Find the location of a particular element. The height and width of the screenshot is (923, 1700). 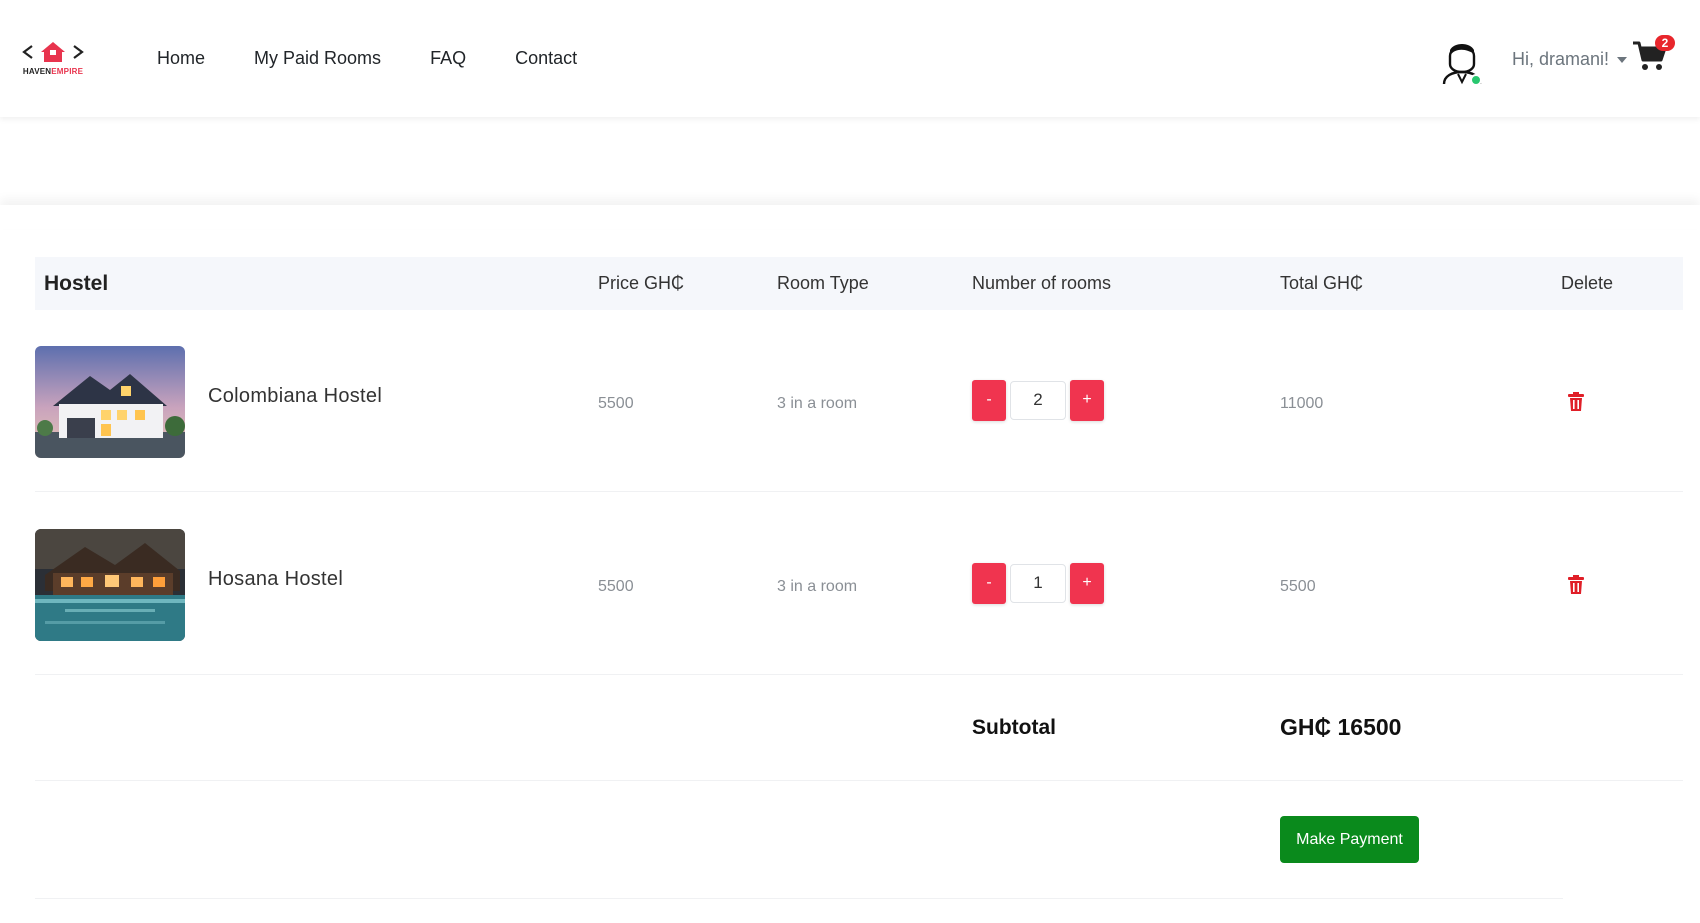

house-logo-icon is located at coordinates (53, 52).